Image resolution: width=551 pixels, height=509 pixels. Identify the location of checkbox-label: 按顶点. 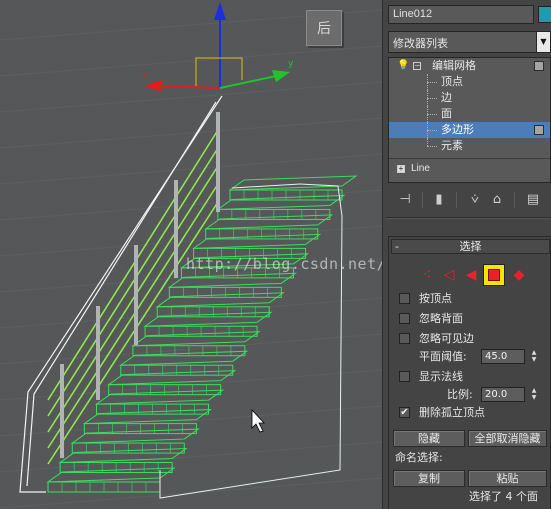
(435, 298).